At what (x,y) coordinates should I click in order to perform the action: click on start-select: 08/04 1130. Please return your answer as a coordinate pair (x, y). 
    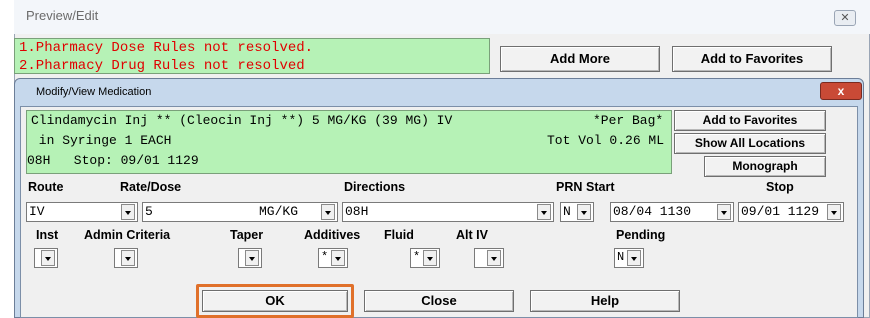
    Looking at the image, I should click on (672, 212).